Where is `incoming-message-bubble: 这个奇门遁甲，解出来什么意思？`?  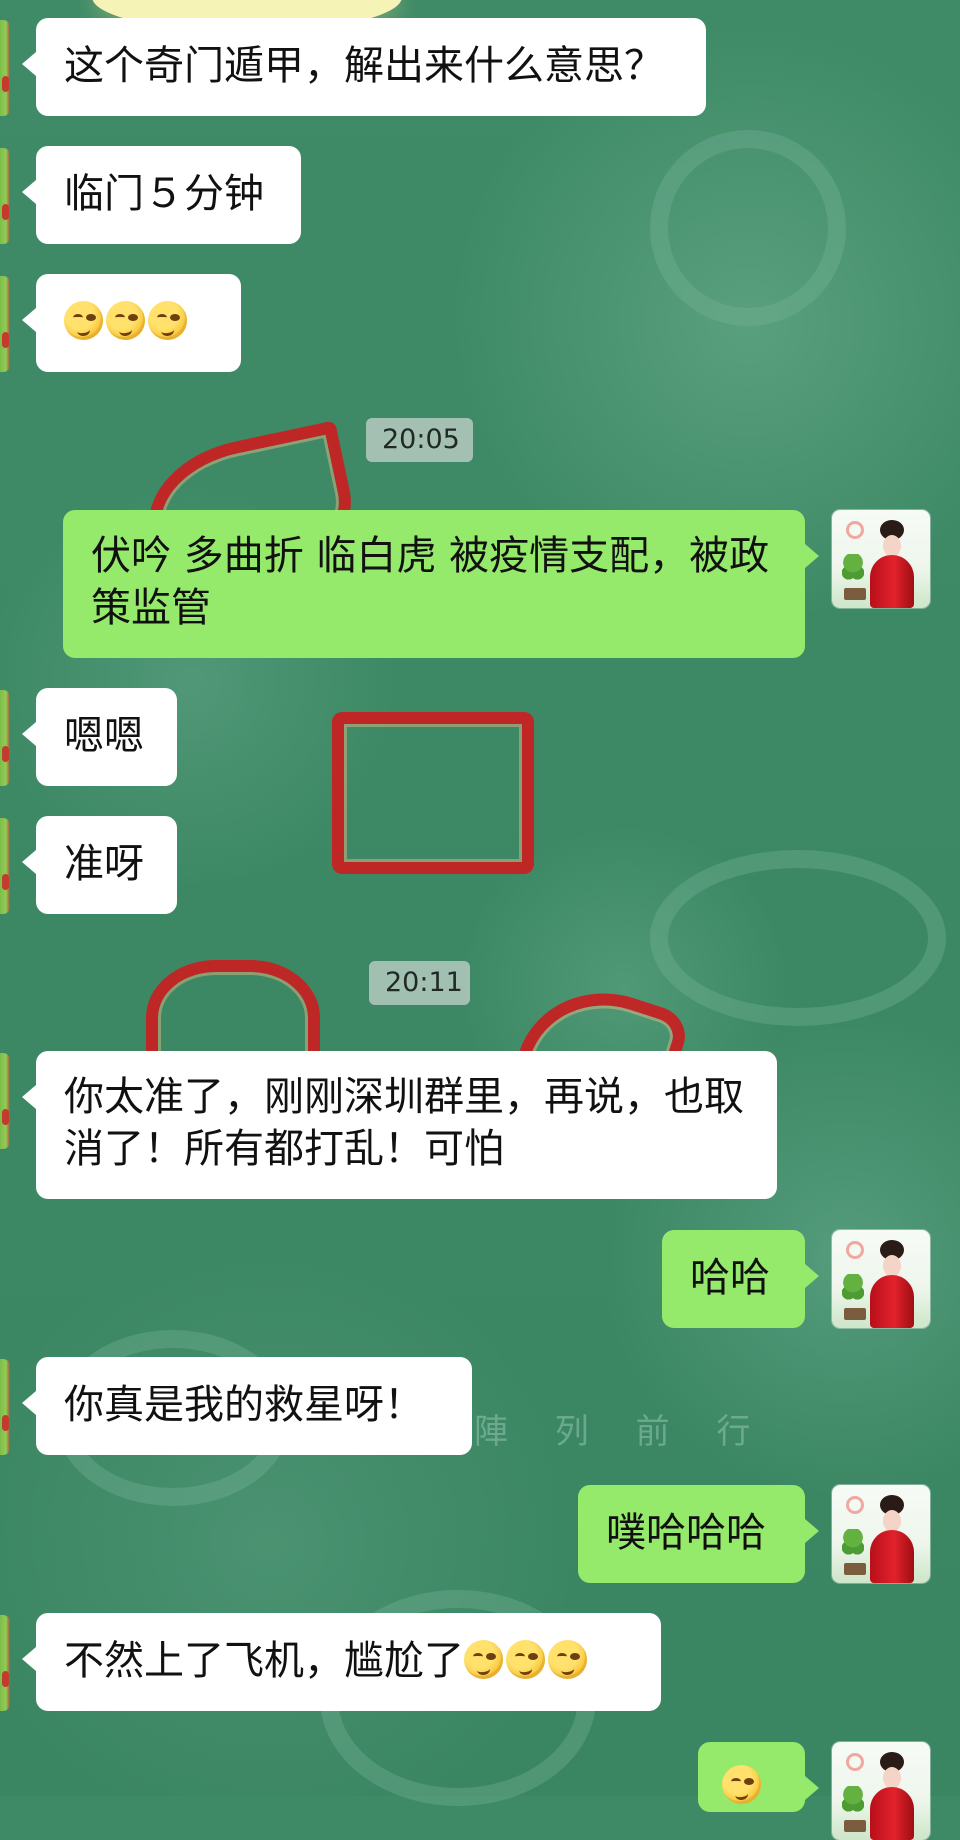 incoming-message-bubble: 这个奇门遁甲，解出来什么意思？ is located at coordinates (364, 67).